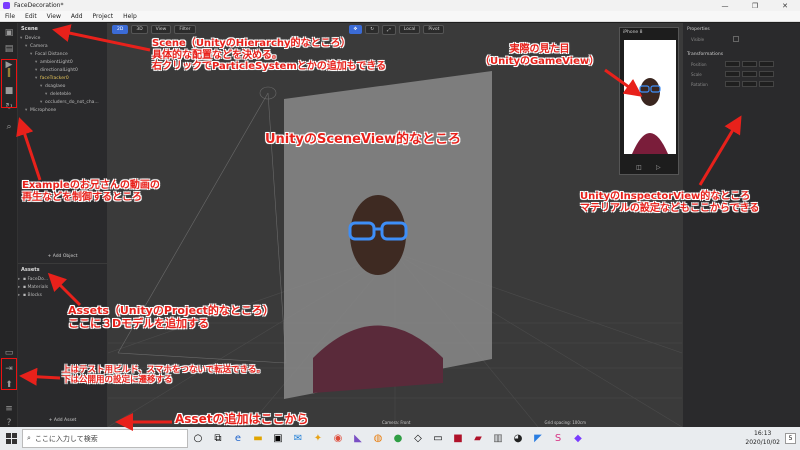 The height and width of the screenshot is (450, 800). I want to click on annotation-build: 上はテスト用ビルド、スマホをつないで転送できる。 下は公開用の設定に遷移する, so click(163, 375).